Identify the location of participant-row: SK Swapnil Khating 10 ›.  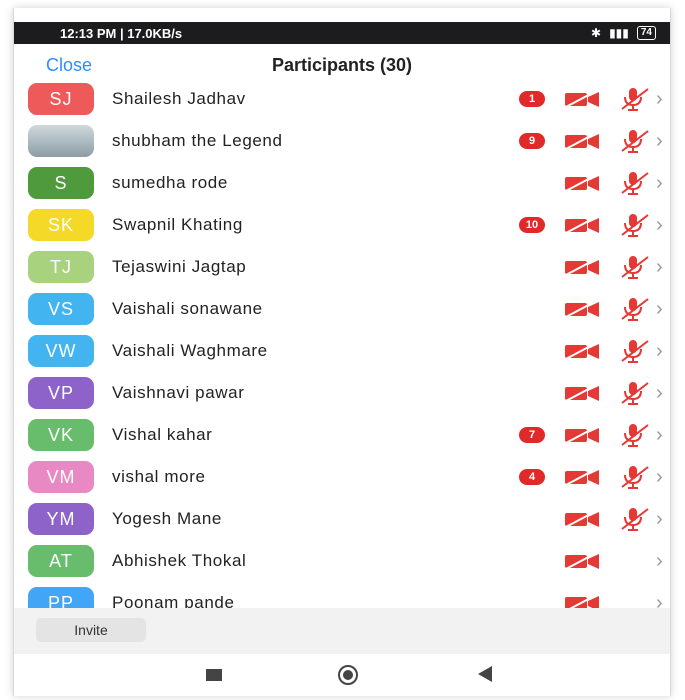
(342, 225).